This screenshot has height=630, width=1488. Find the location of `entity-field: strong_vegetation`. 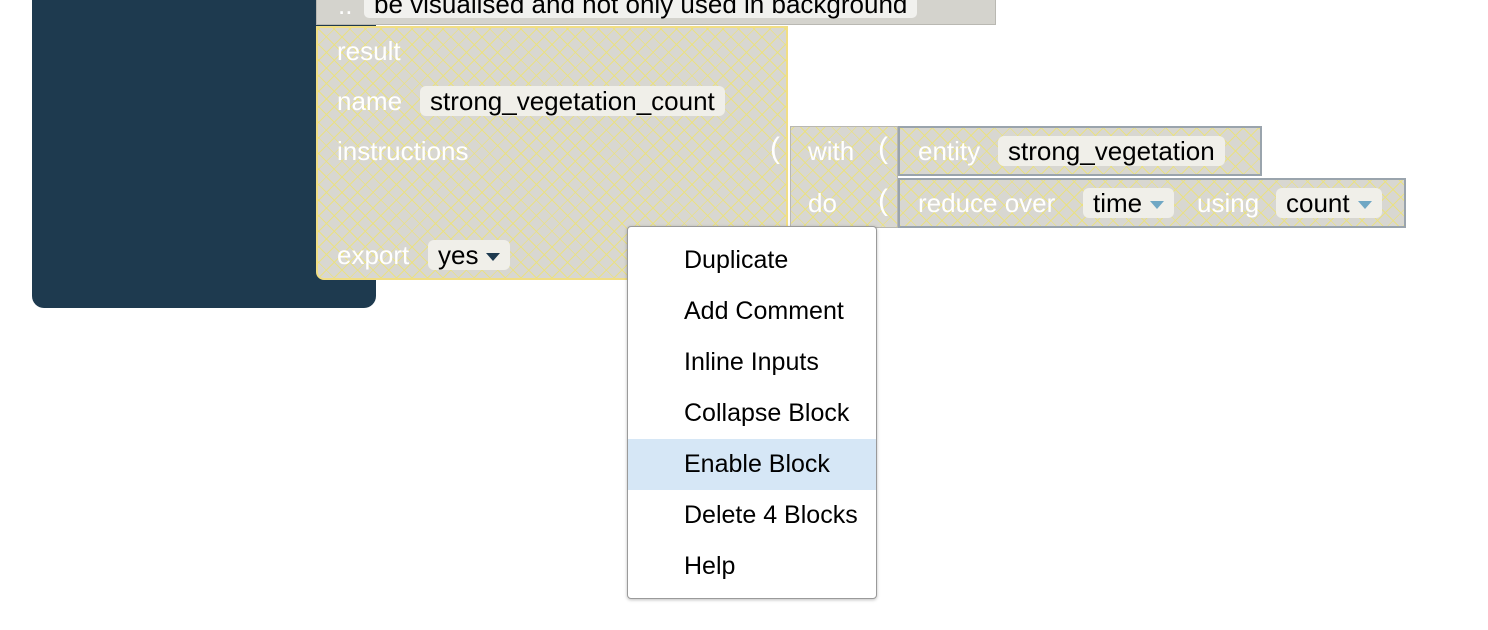

entity-field: strong_vegetation is located at coordinates (1111, 151).